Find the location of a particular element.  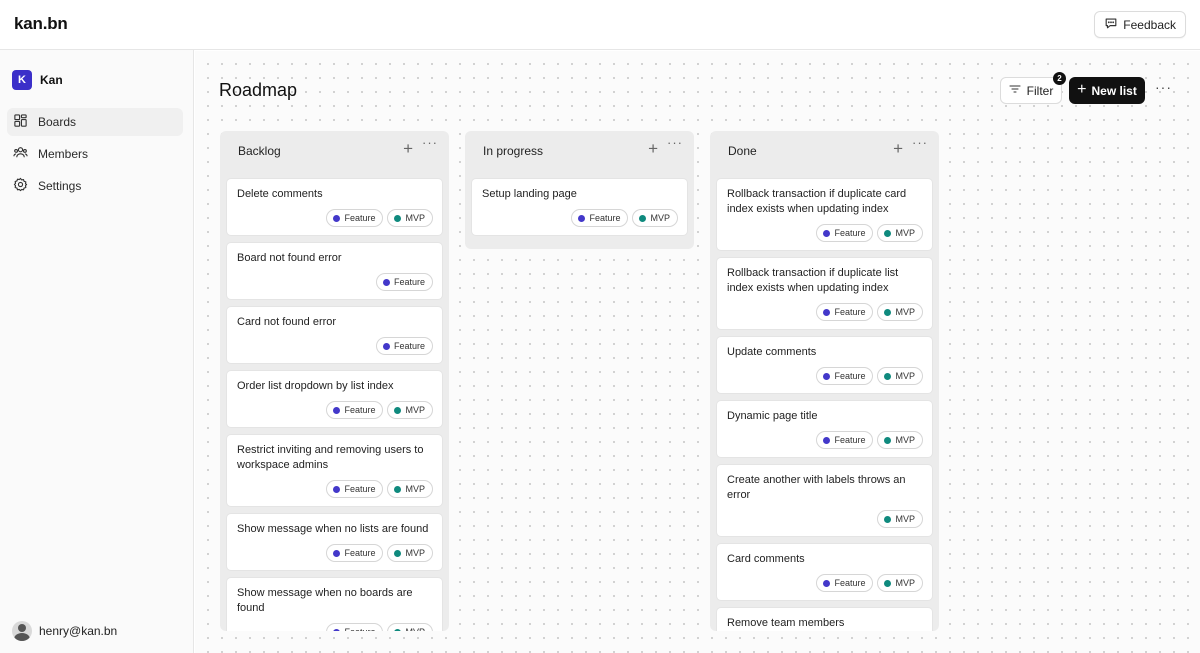

page-title: Roadmap is located at coordinates (258, 90).